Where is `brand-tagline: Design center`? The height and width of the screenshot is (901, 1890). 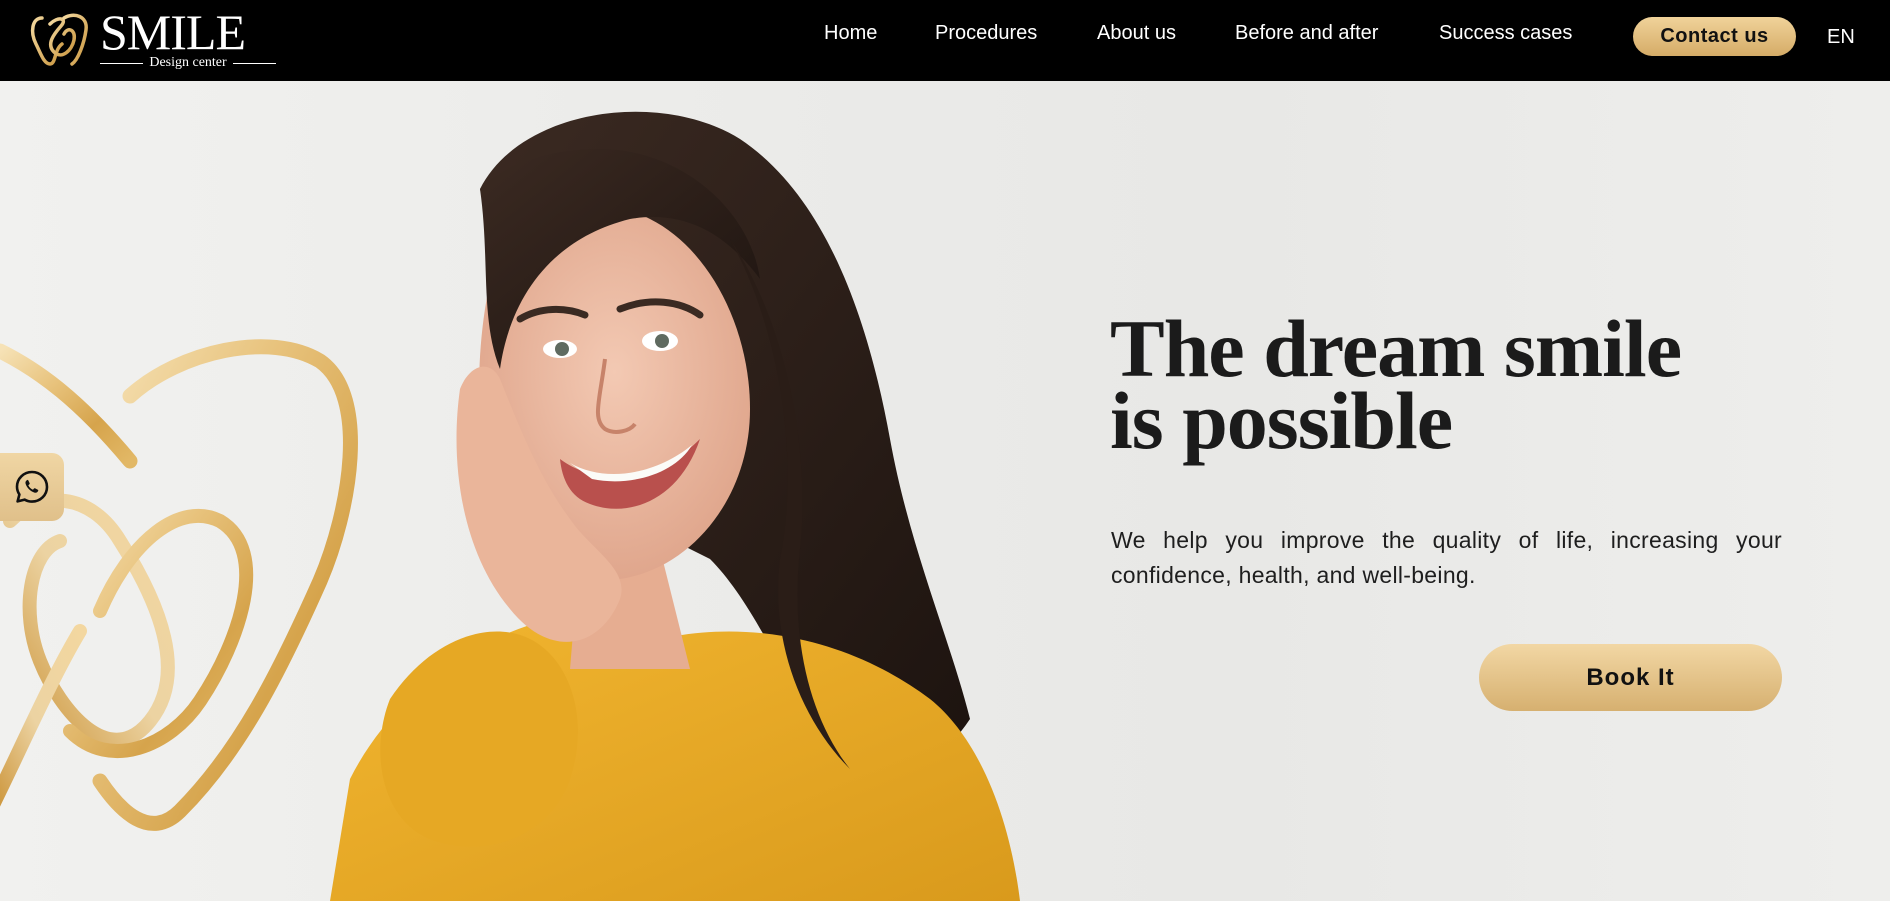
brand-tagline: Design center is located at coordinates (188, 62).